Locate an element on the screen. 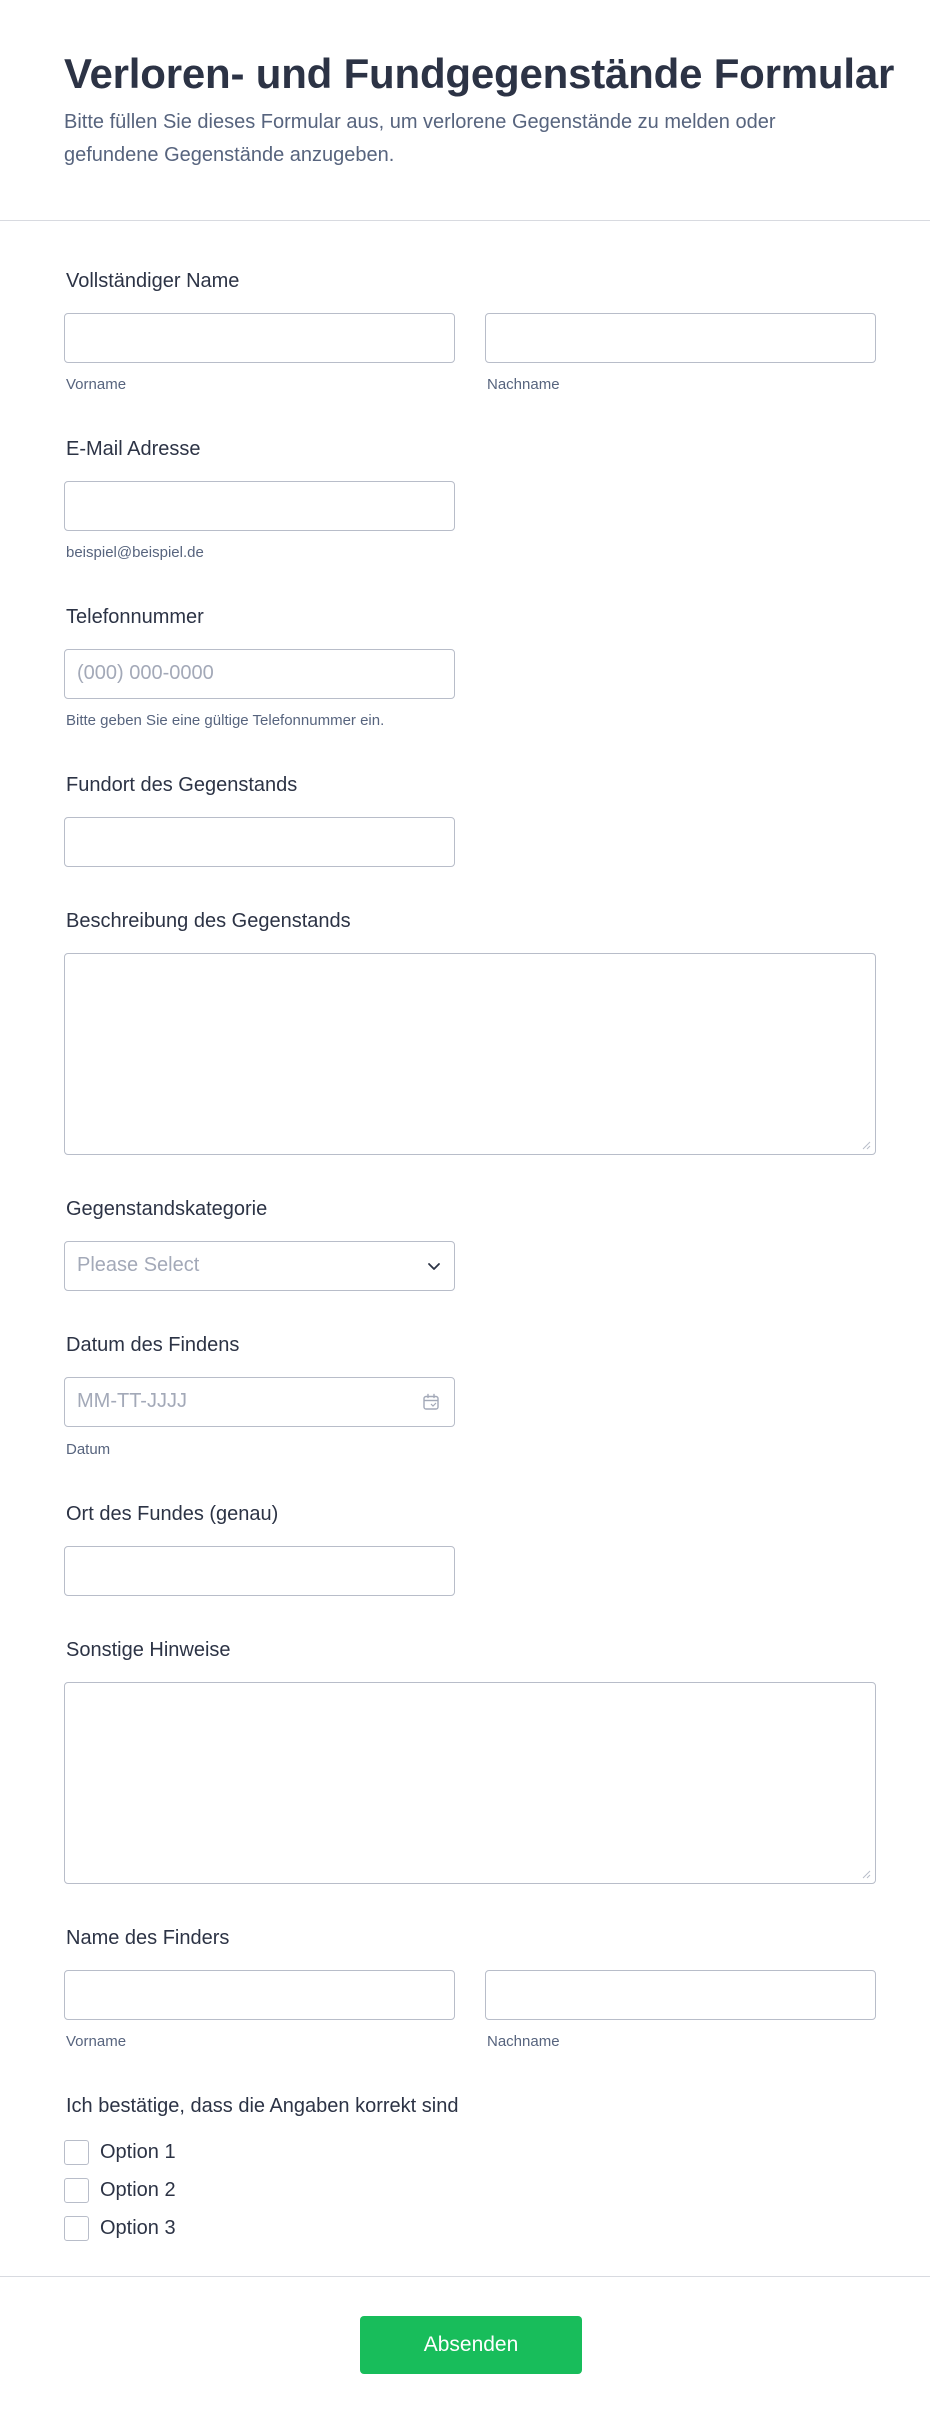 This screenshot has height=2423, width=930. checkbox-label: Option 2 is located at coordinates (138, 2189).